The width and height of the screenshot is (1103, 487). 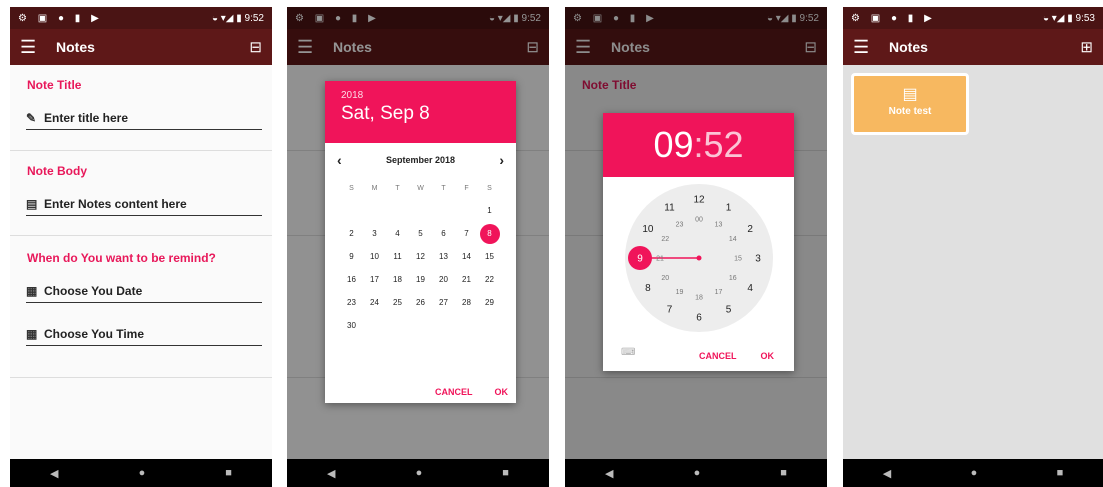 I want to click on calendar-day: 21, so click(x=466, y=279).